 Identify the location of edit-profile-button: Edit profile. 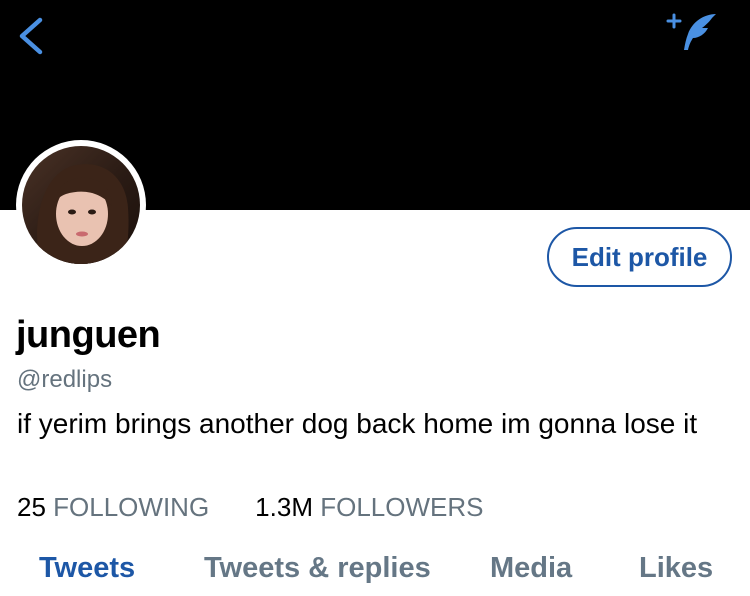
(639, 257).